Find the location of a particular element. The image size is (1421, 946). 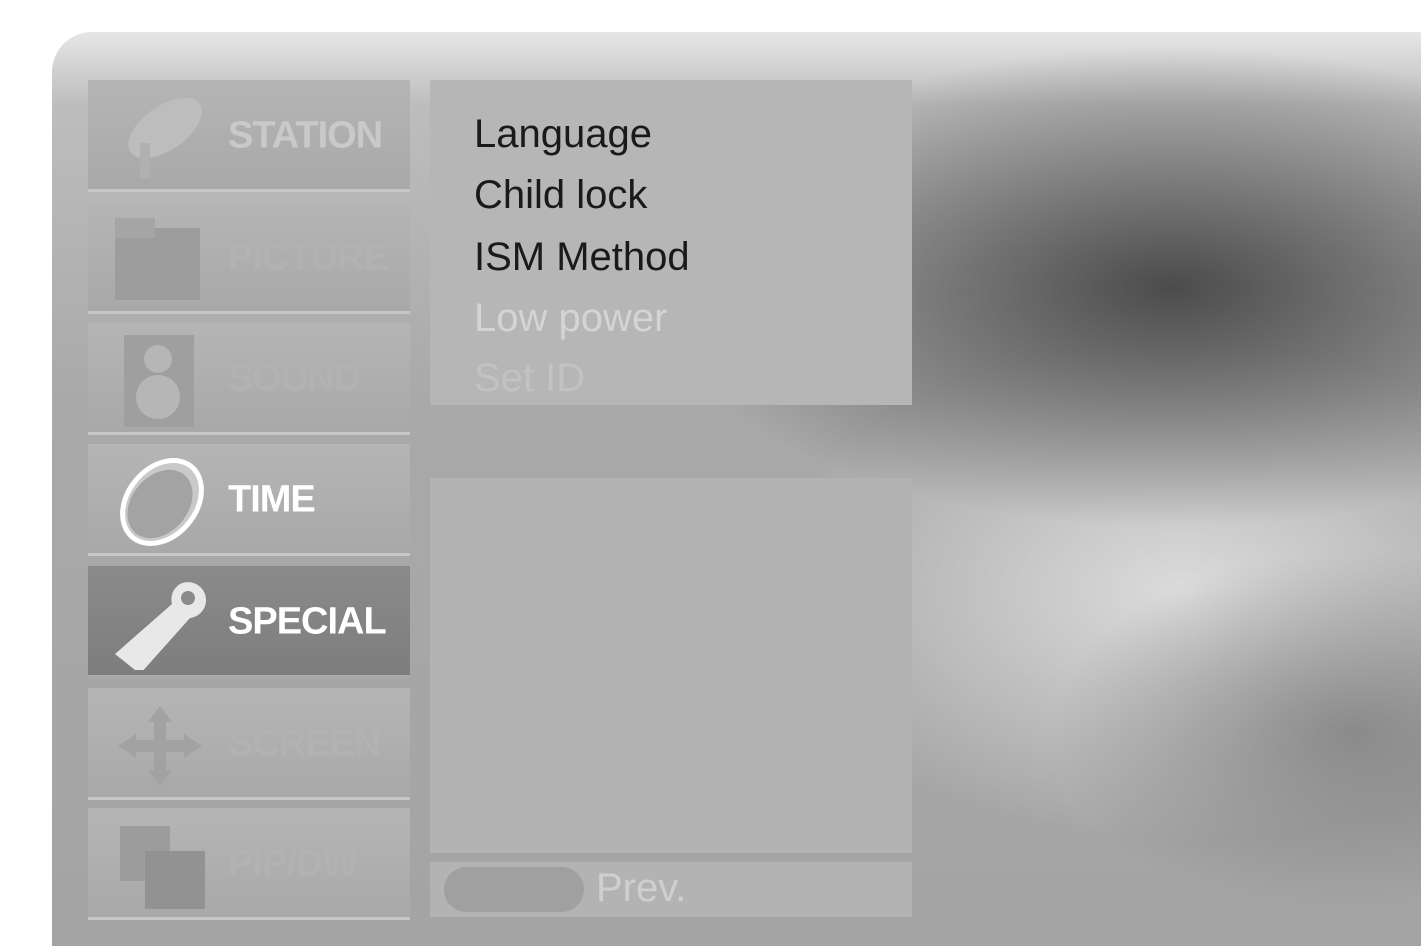

menu-item-label: STATION is located at coordinates (305, 135).